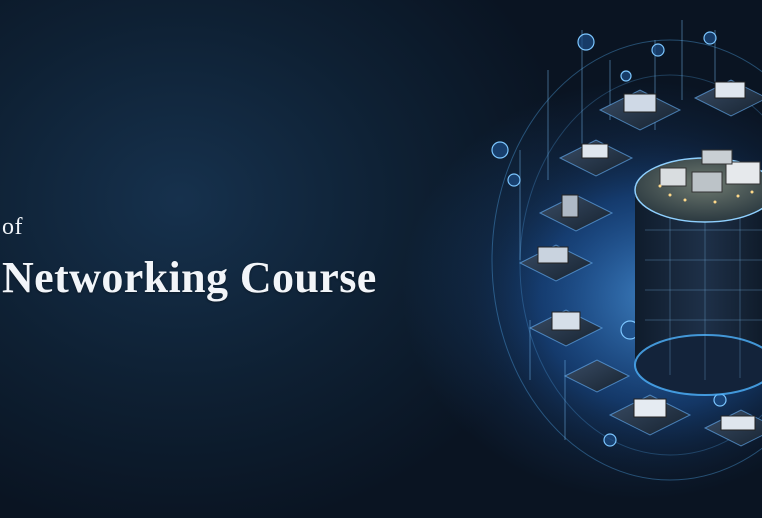  I want to click on server-icon, so click(500, 150).